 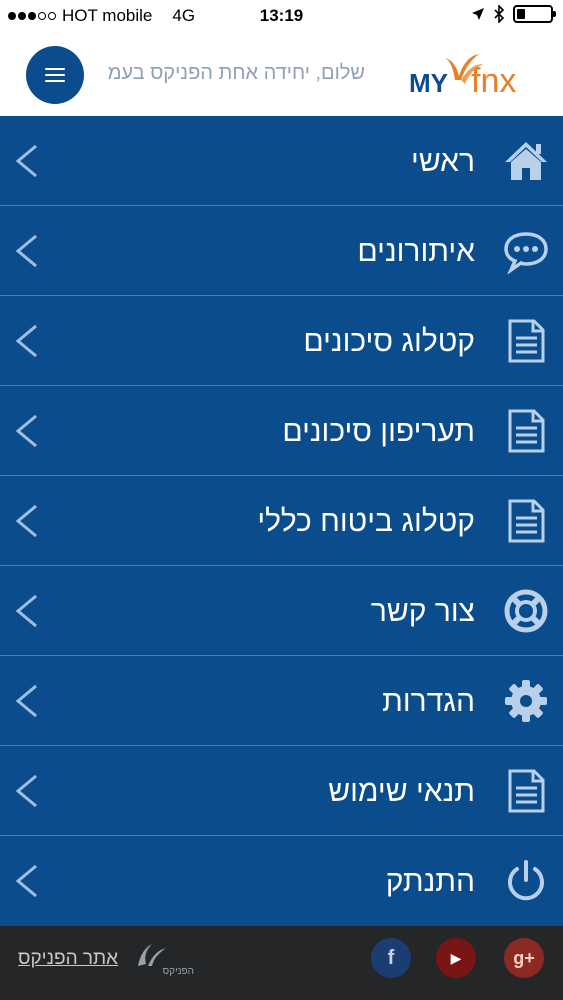 What do you see at coordinates (430, 881) in the screenshot?
I see `menu-item-label: התנתק` at bounding box center [430, 881].